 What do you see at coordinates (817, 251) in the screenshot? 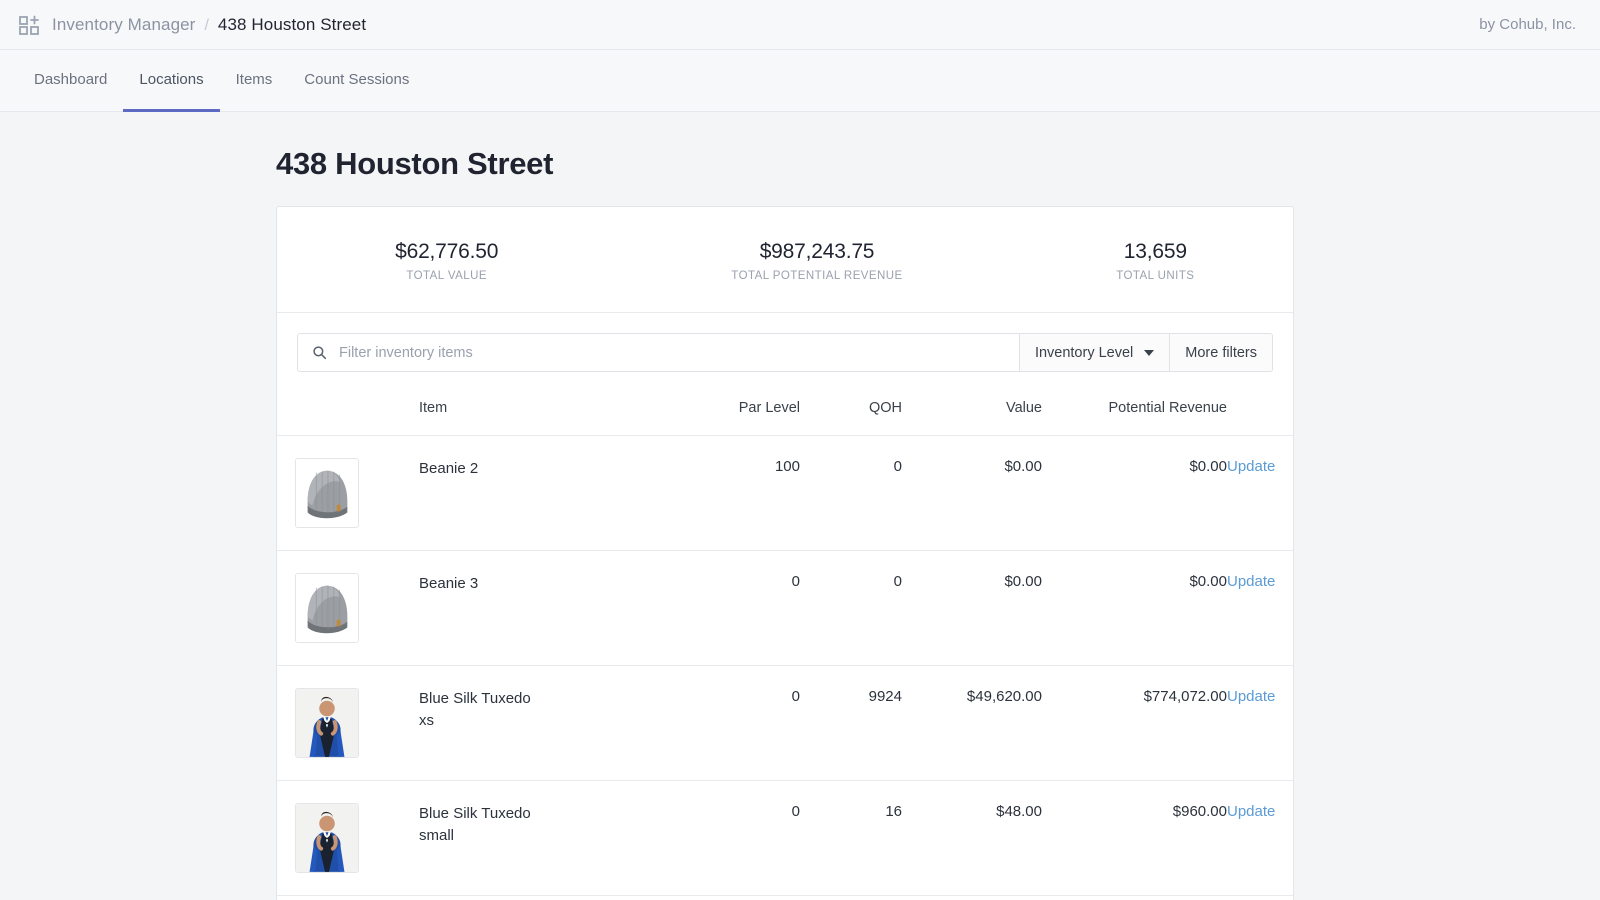
I see `stat-total-potential-revenue-amount: $987,243.75` at bounding box center [817, 251].